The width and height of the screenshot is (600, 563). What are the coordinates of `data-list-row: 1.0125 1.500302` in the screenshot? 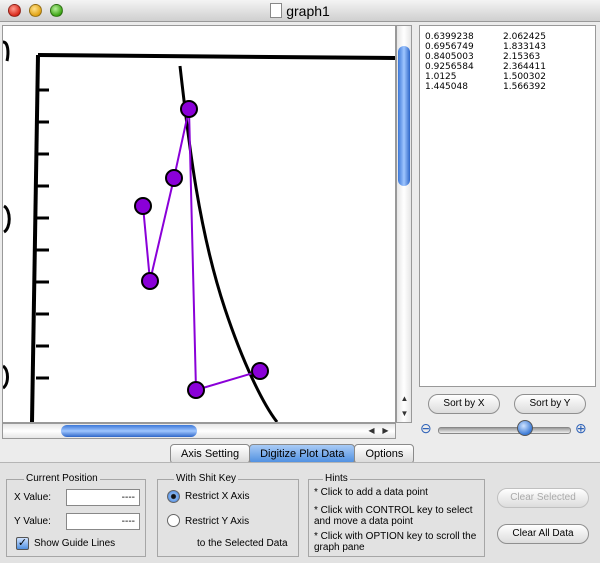 It's located at (507, 77).